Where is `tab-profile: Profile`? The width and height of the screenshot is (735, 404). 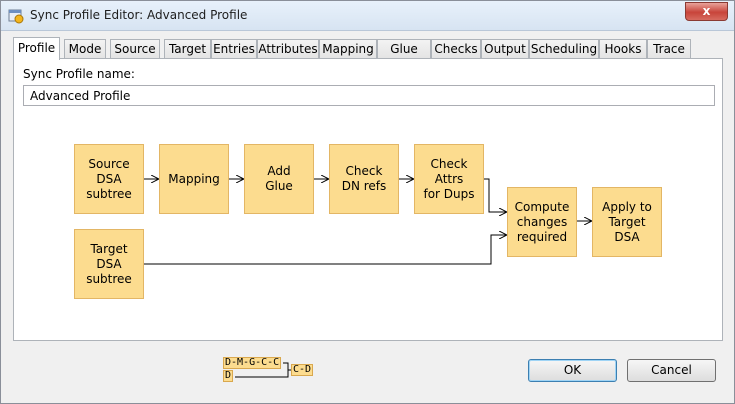
tab-profile: Profile is located at coordinates (36, 48).